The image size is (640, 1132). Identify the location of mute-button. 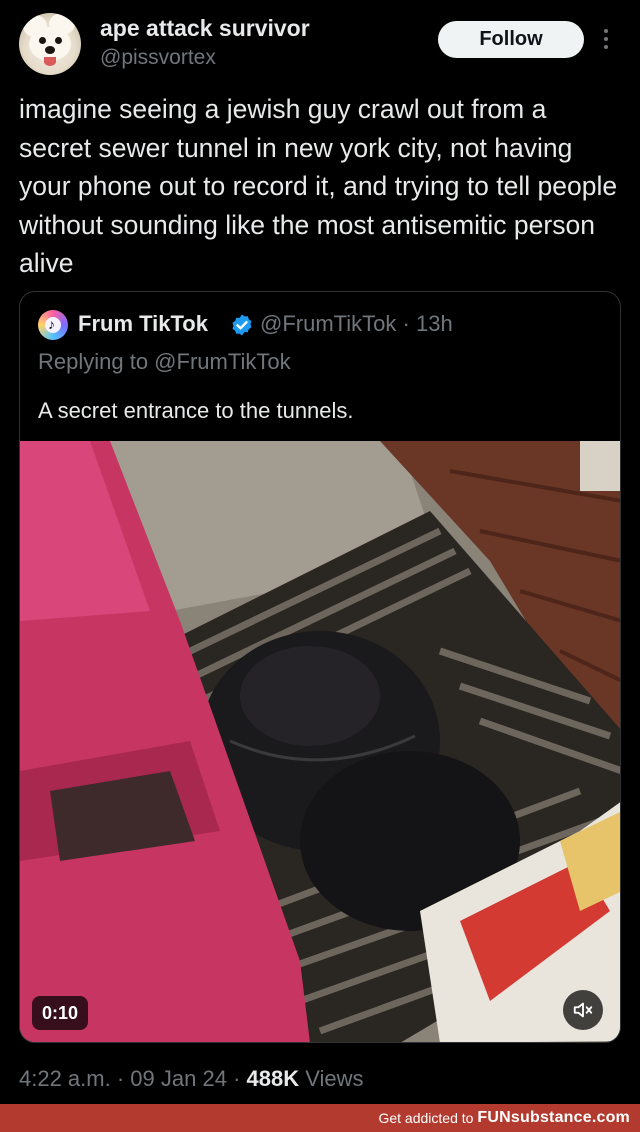
(583, 1010).